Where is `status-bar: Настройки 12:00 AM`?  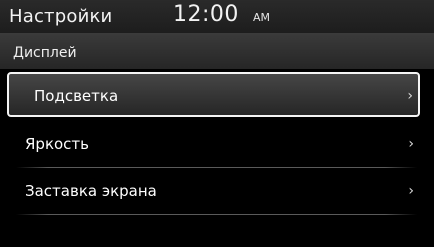 status-bar: Настройки 12:00 AM is located at coordinates (217, 17).